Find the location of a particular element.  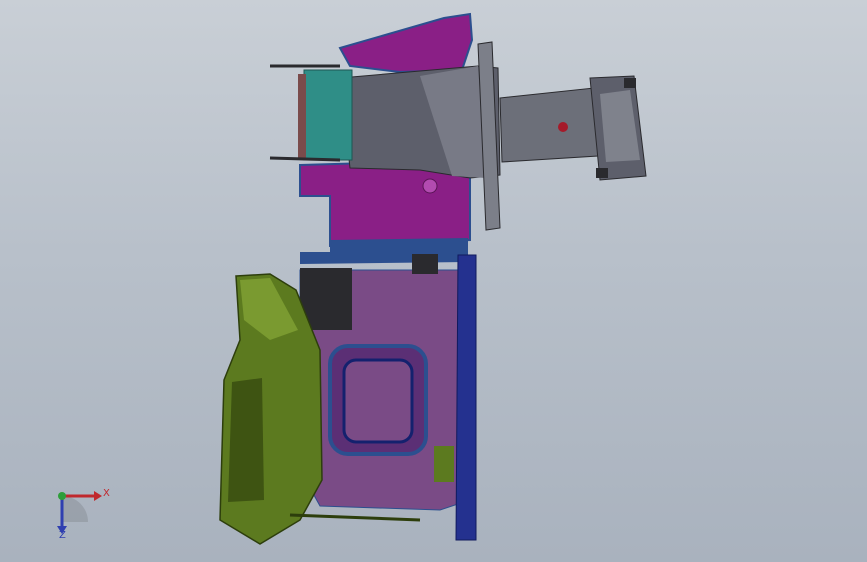

outlet-red-marker is located at coordinates (563, 127).